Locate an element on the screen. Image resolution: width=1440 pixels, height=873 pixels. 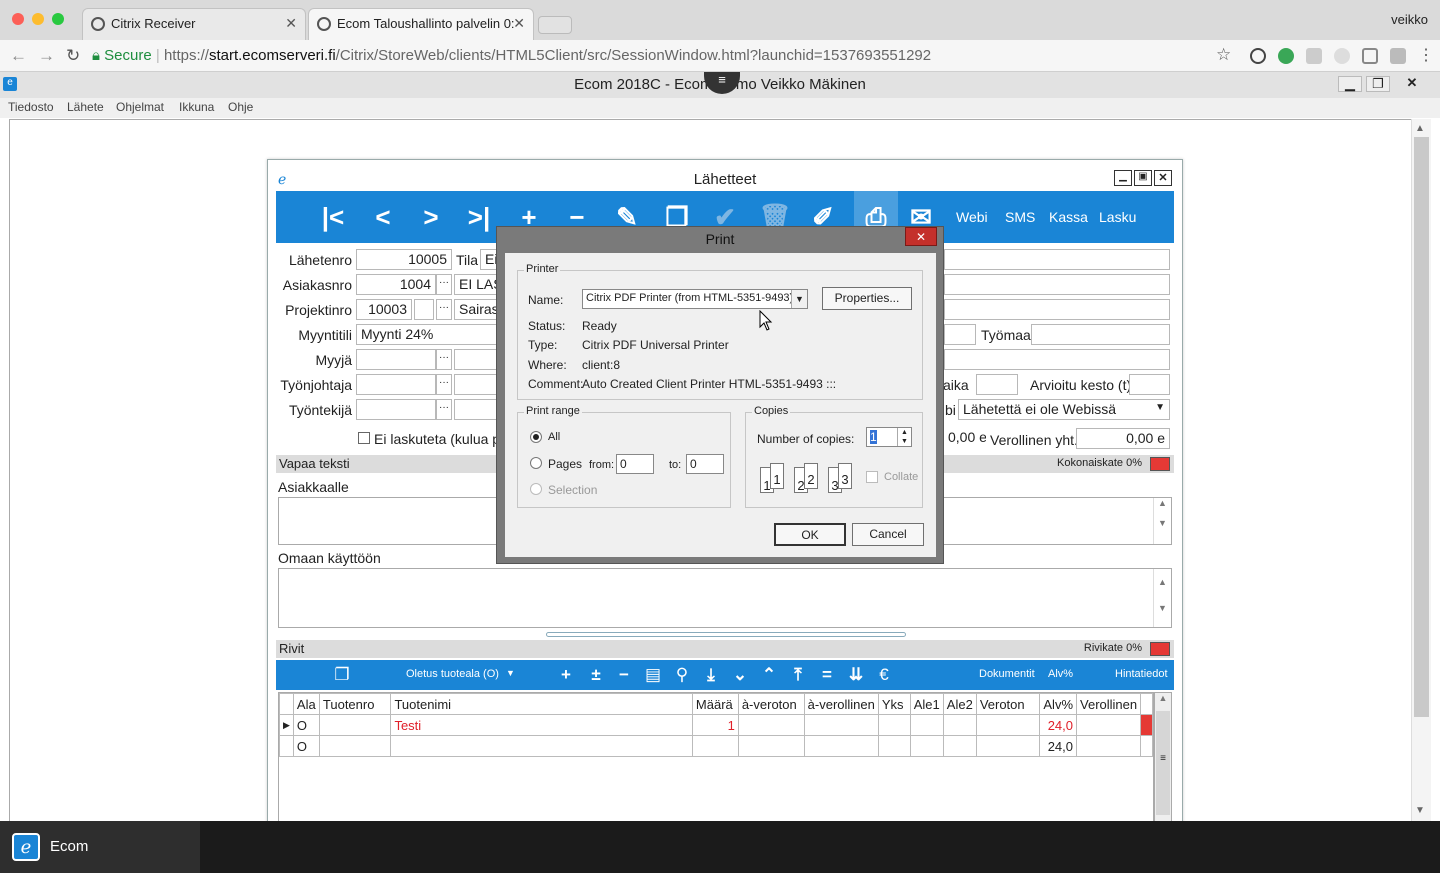
tyontekija-lookup-button: ··· is located at coordinates (444, 409).